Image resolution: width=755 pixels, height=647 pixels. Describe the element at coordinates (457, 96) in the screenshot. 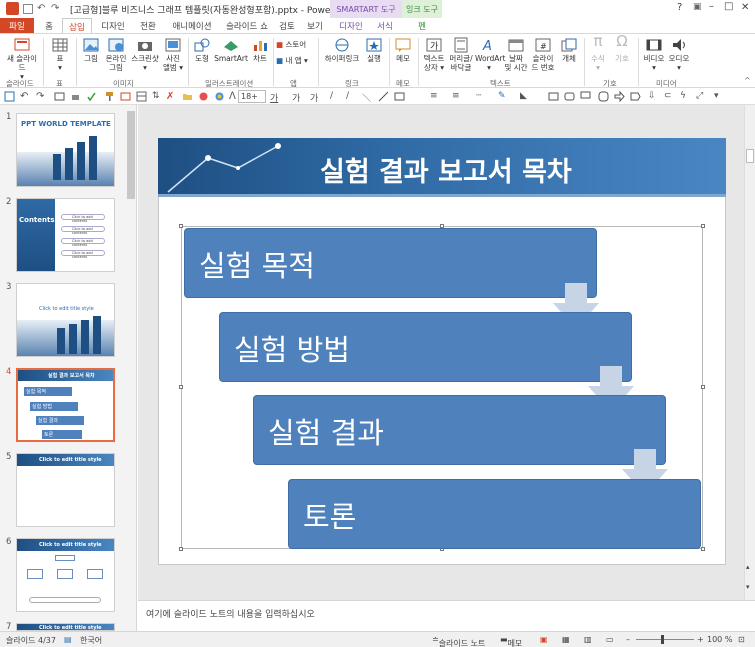

I see `line-style-icon: ≡` at that location.